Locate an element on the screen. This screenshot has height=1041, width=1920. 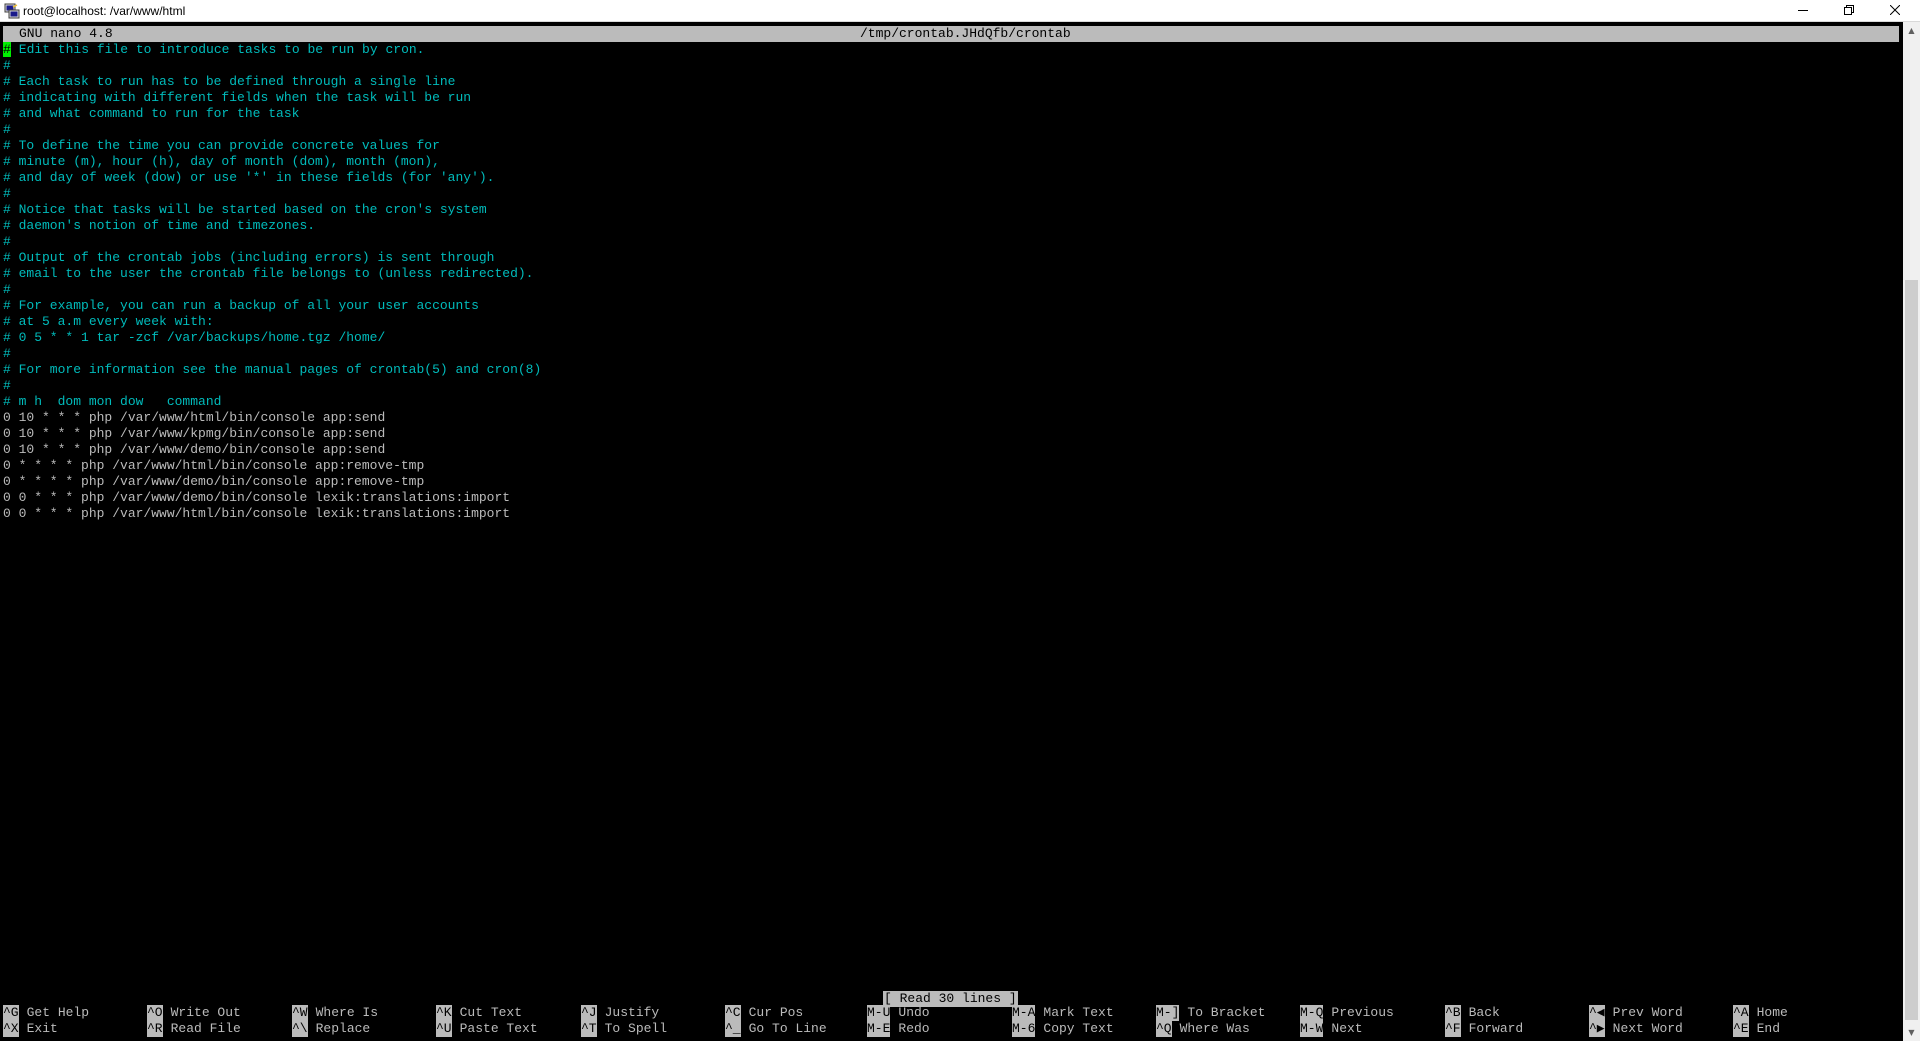
shortcut-label: Redo is located at coordinates (914, 1028).